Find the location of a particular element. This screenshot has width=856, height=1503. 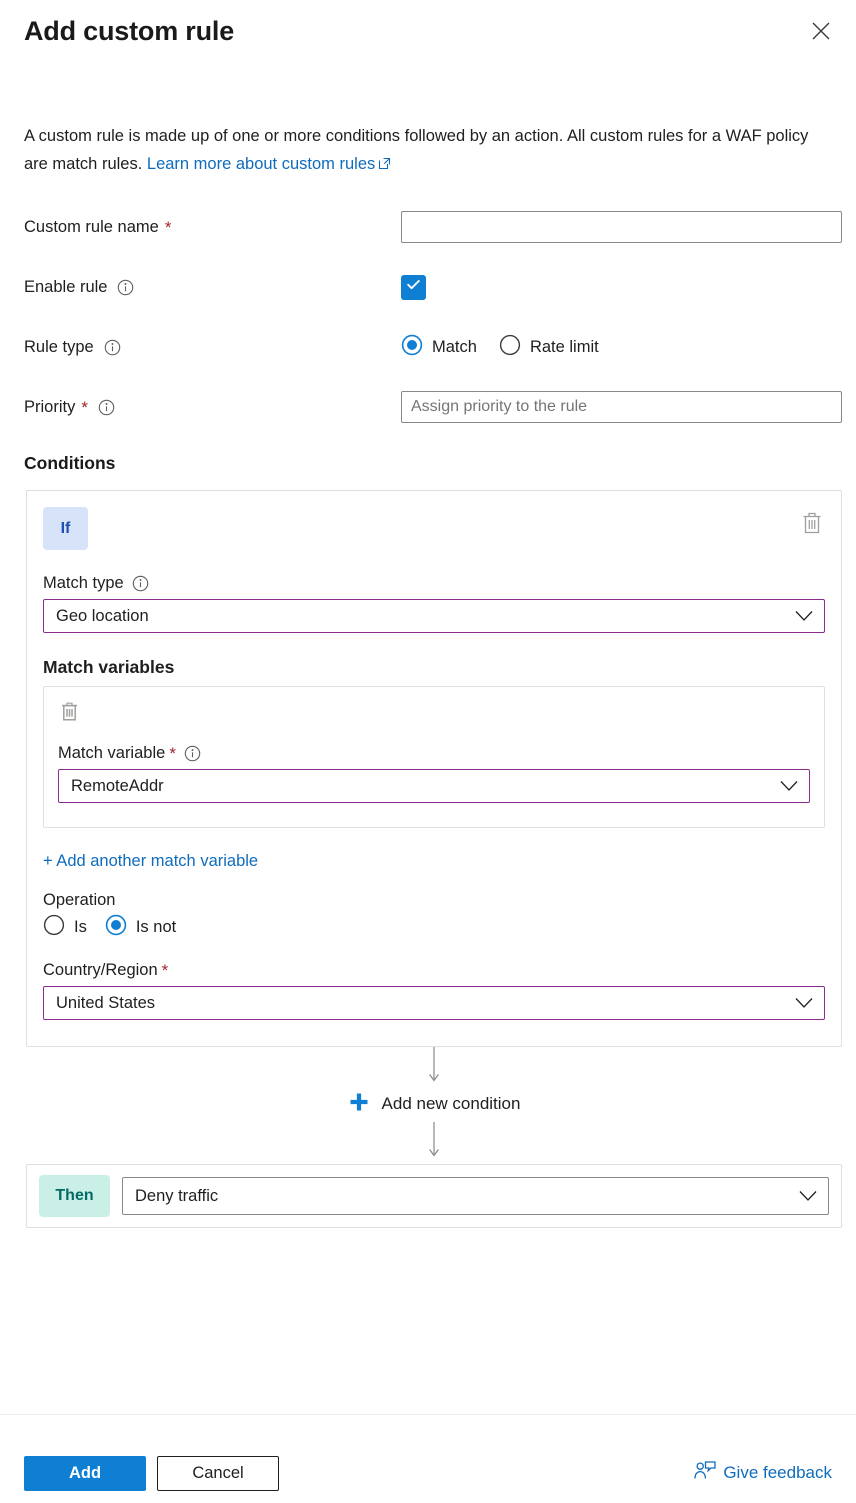

action-card: Then Deny traffic is located at coordinates (434, 1196).